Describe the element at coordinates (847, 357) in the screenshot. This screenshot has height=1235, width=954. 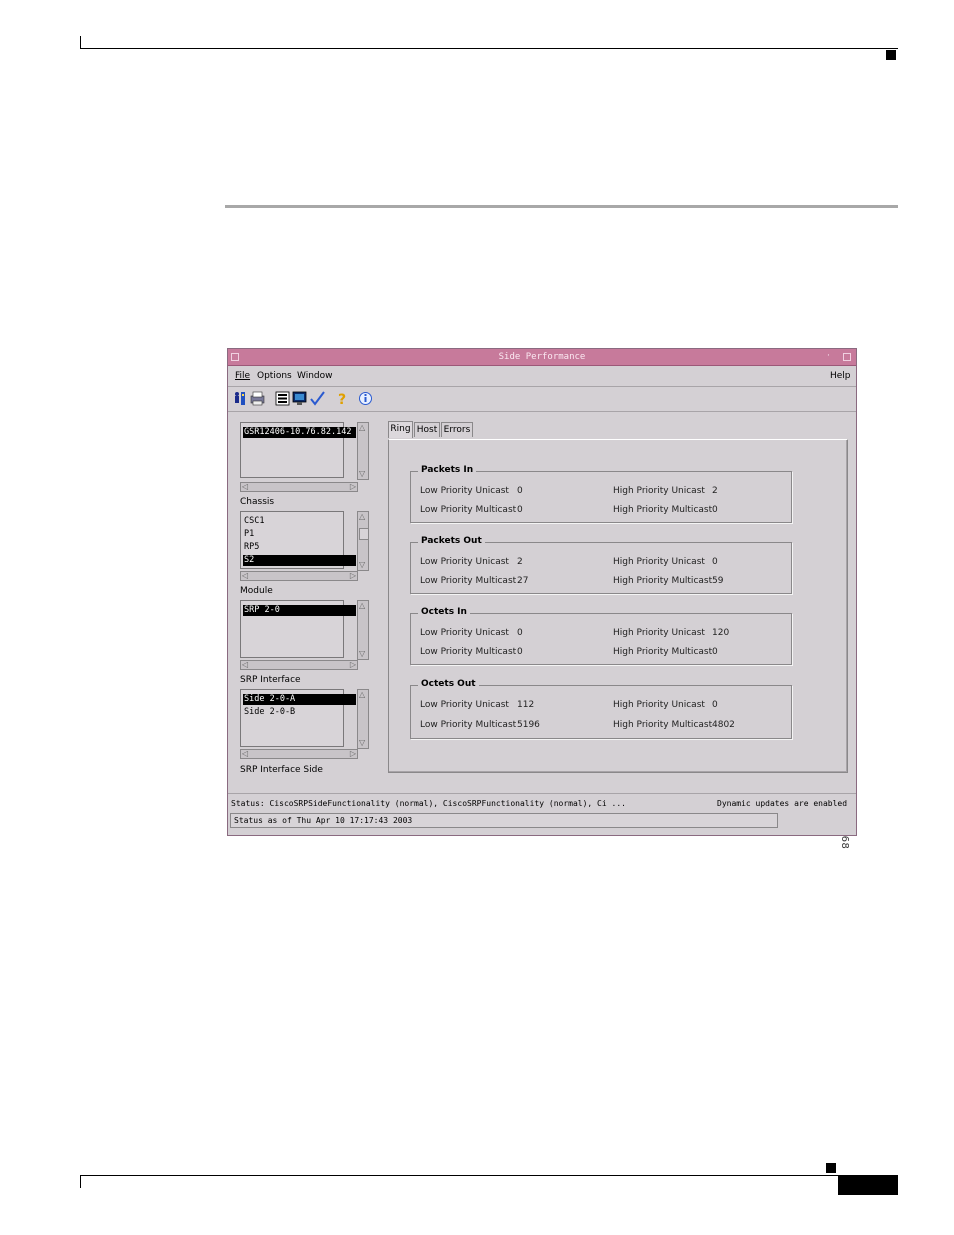
I see `maximize-icon` at that location.